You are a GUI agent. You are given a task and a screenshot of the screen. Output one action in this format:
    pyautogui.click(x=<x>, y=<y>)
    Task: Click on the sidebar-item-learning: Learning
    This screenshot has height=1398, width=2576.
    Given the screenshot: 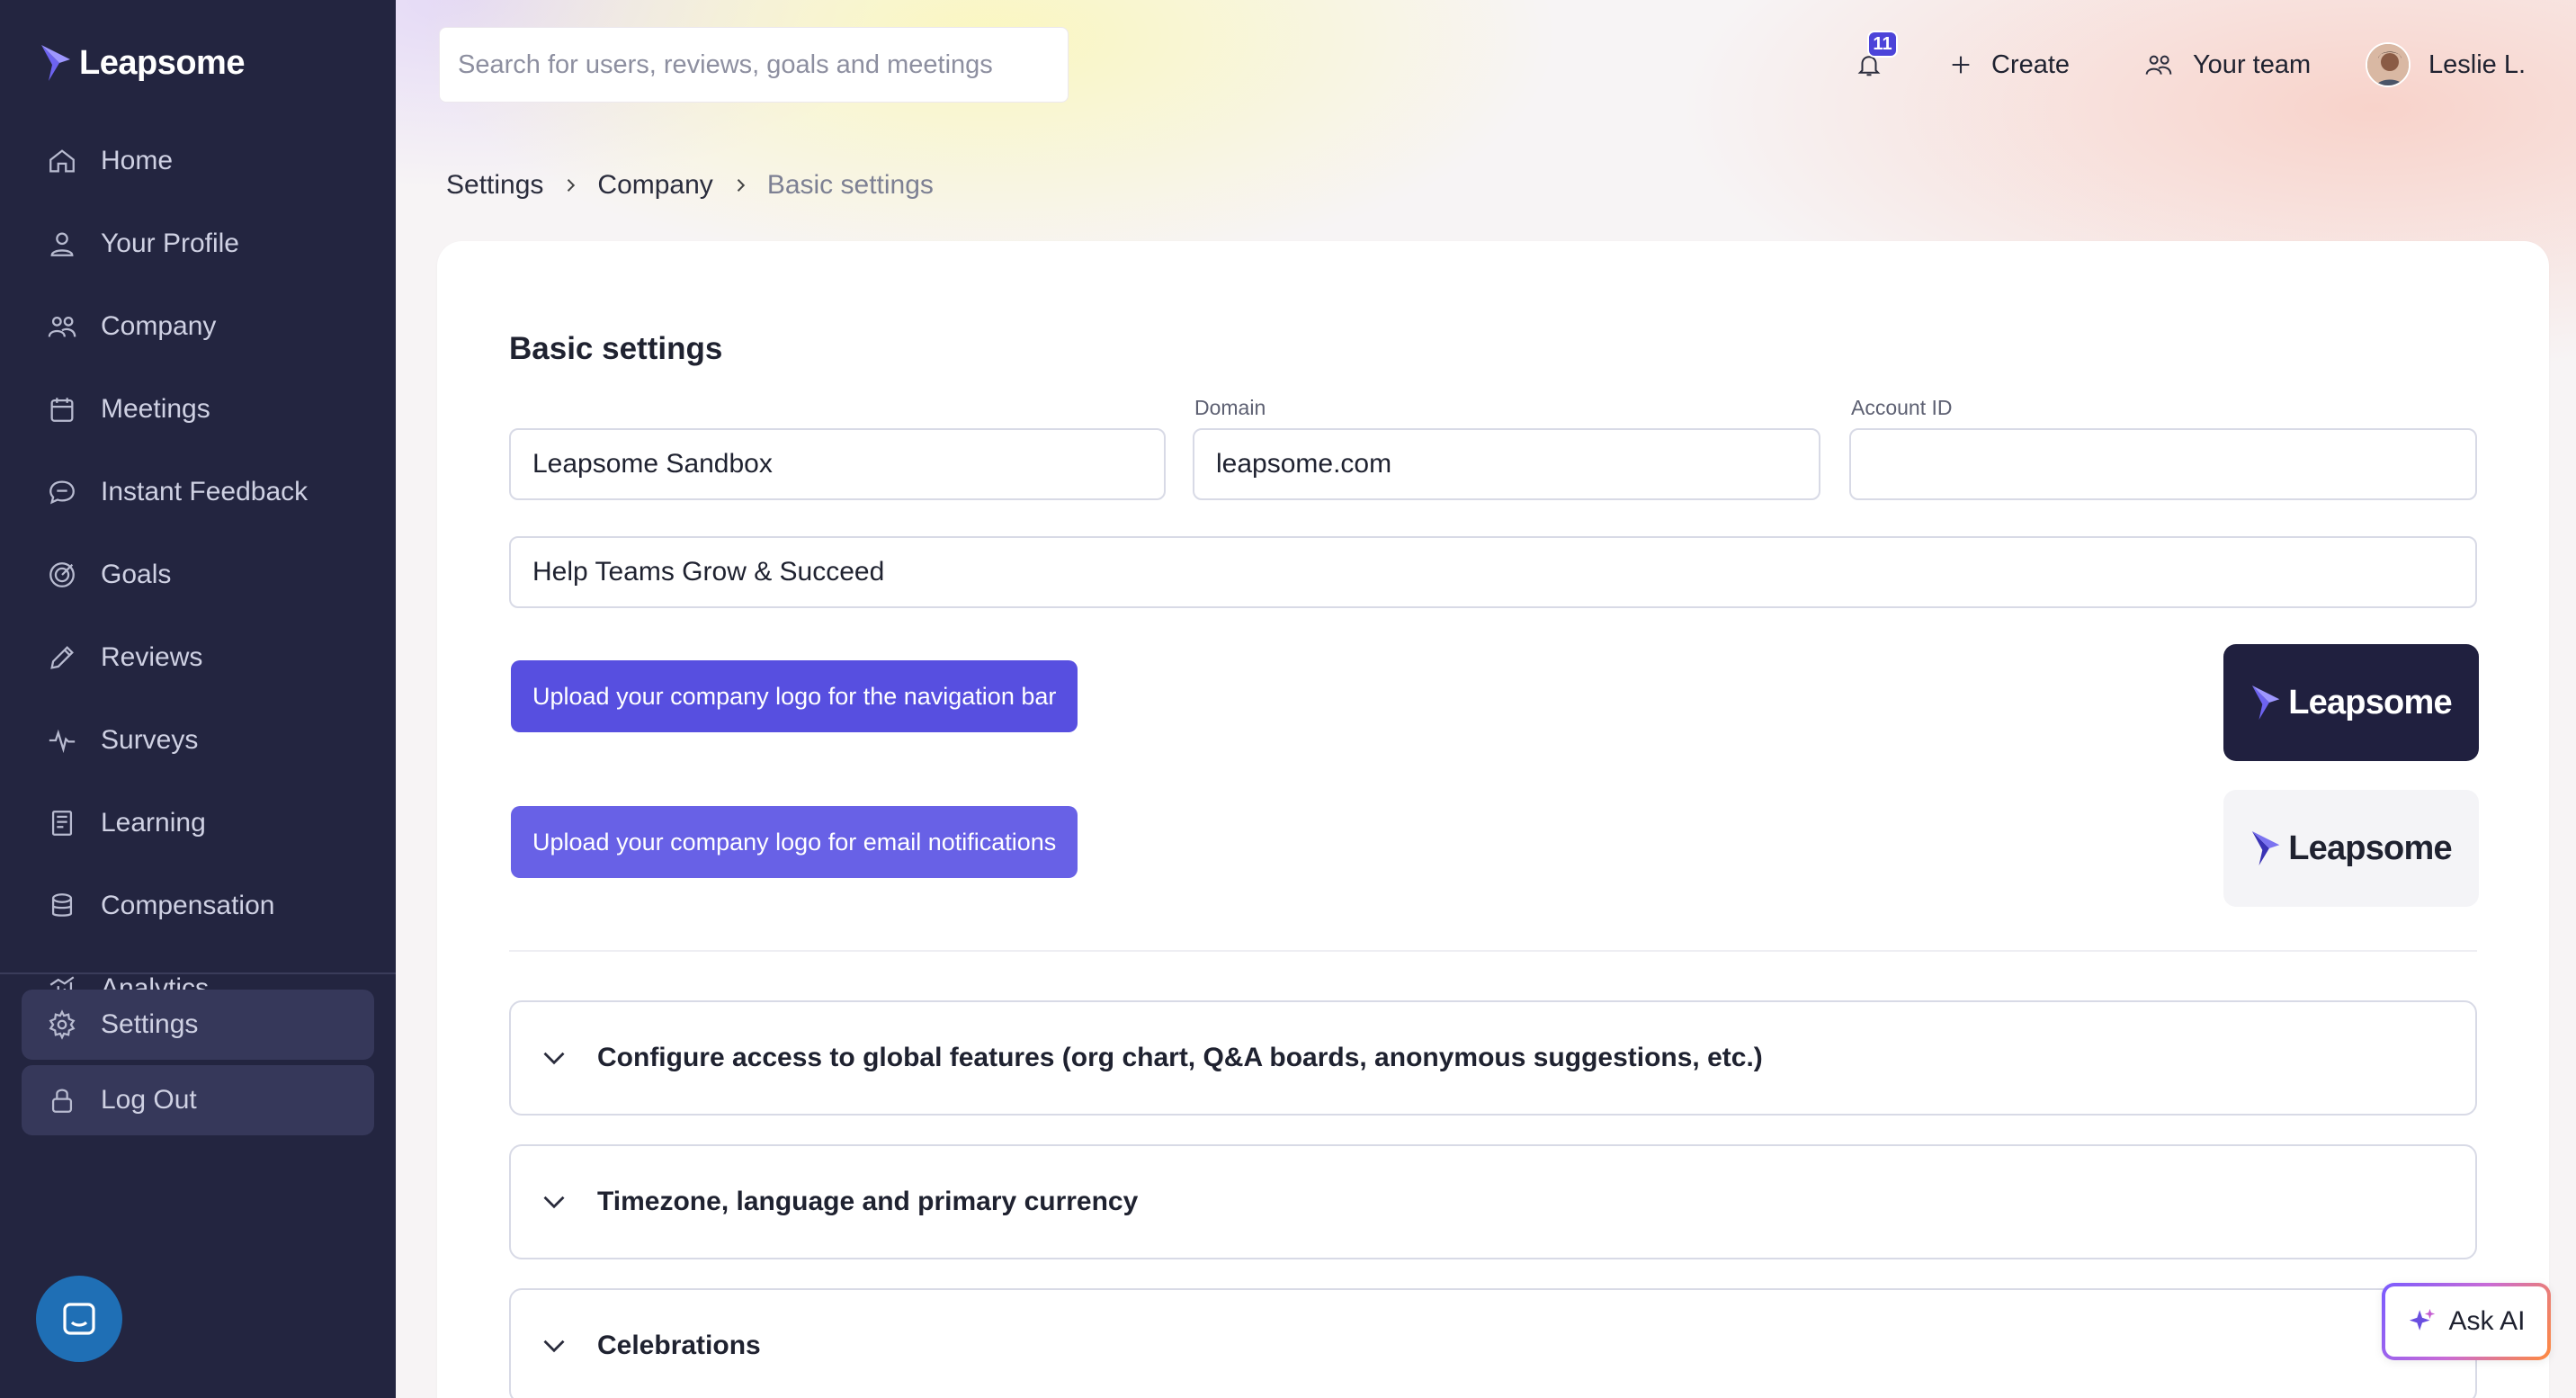 What is the action you would take?
    pyautogui.click(x=198, y=823)
    